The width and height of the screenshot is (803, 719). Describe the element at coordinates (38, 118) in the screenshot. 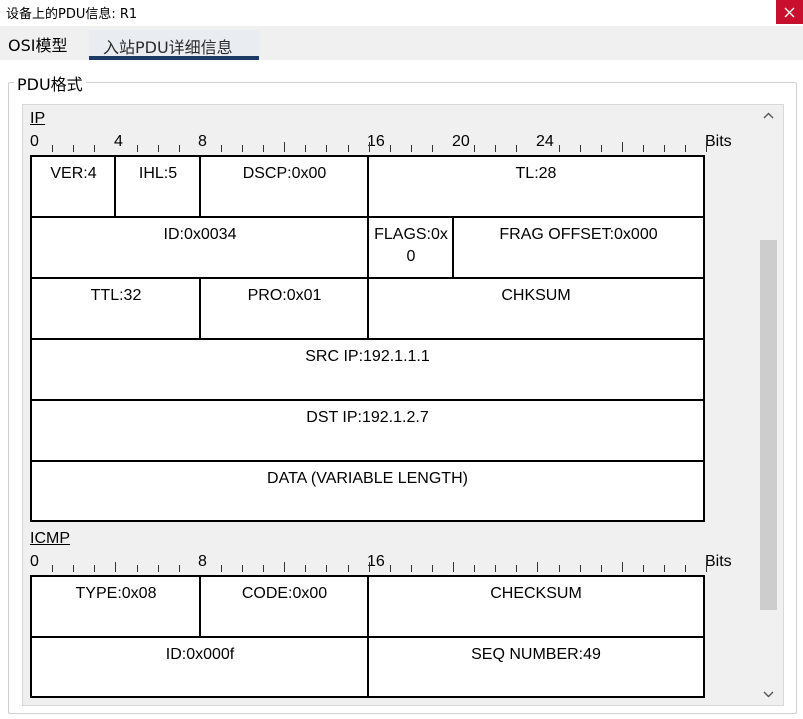

I see `ip-section-label: IP` at that location.